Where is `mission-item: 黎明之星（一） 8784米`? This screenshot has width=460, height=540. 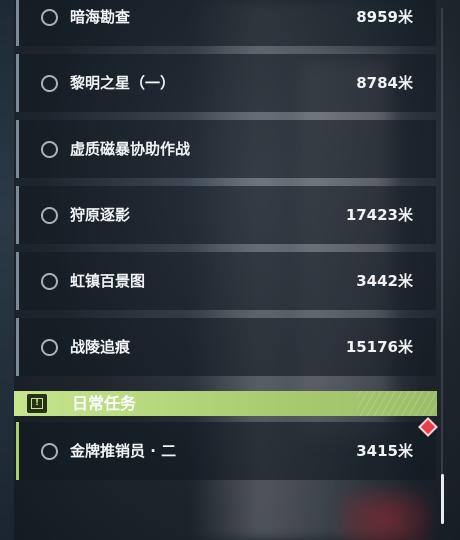 mission-item: 黎明之星（一） 8784米 is located at coordinates (226, 83).